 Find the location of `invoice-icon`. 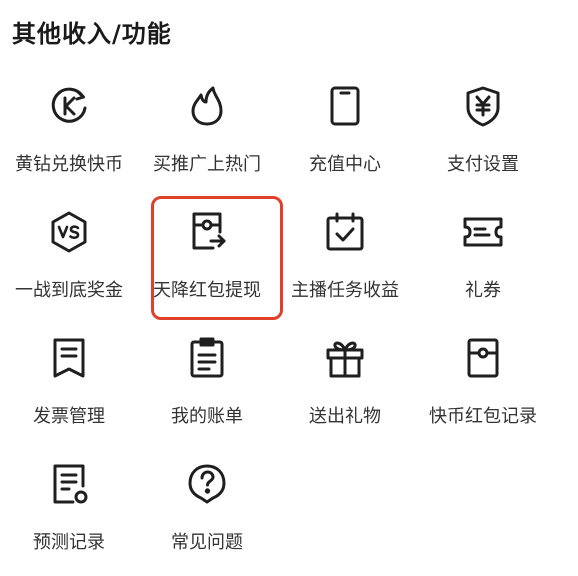

invoice-icon is located at coordinates (69, 358).